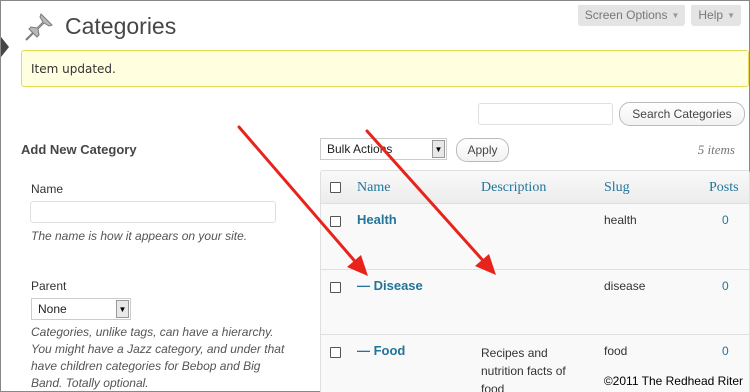  Describe the element at coordinates (335, 187) in the screenshot. I see `select-all-checkbox` at that location.